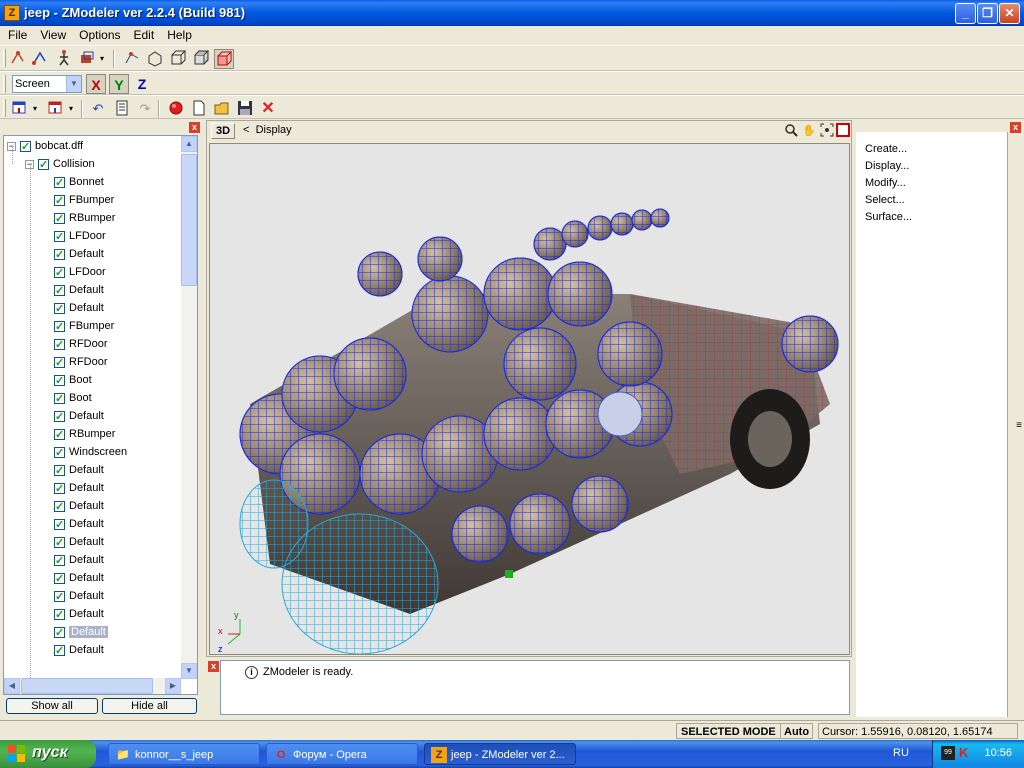 This screenshot has height=768, width=1024. What do you see at coordinates (52, 706) in the screenshot?
I see `show-all-button: Show all` at bounding box center [52, 706].